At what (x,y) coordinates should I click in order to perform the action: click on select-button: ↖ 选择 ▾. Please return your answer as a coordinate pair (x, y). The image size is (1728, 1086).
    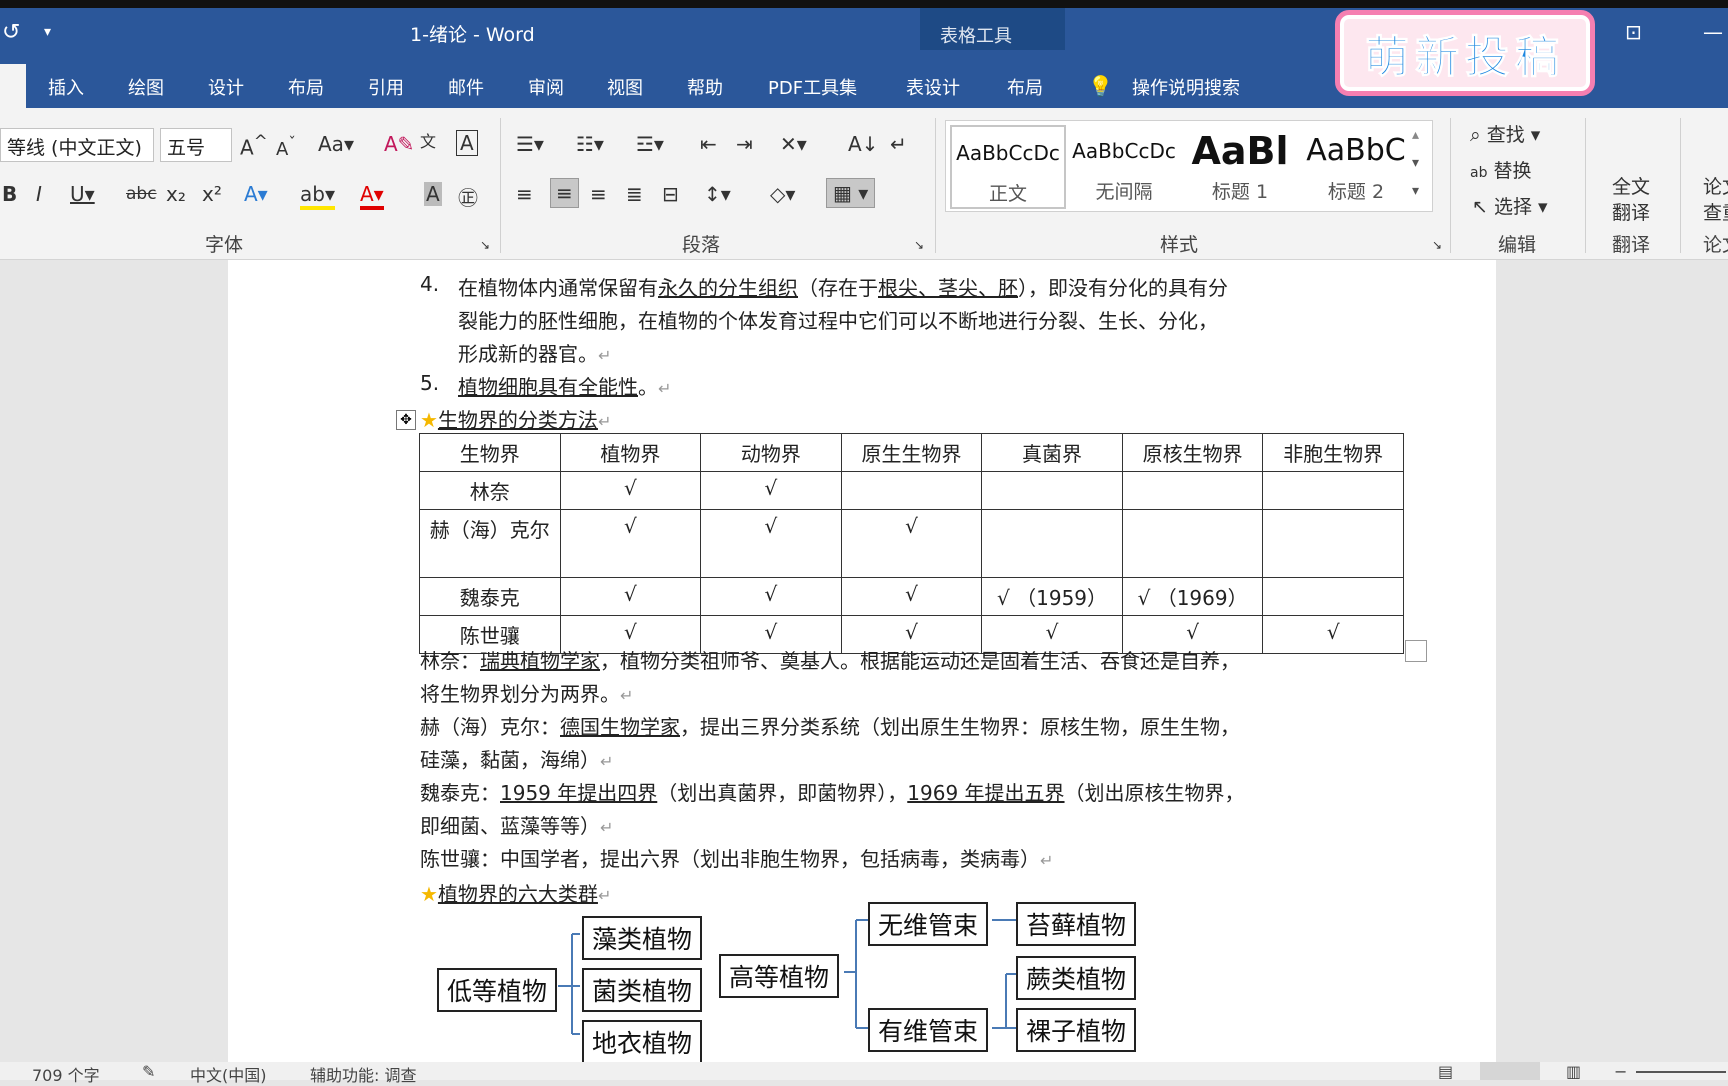
    Looking at the image, I should click on (1510, 205).